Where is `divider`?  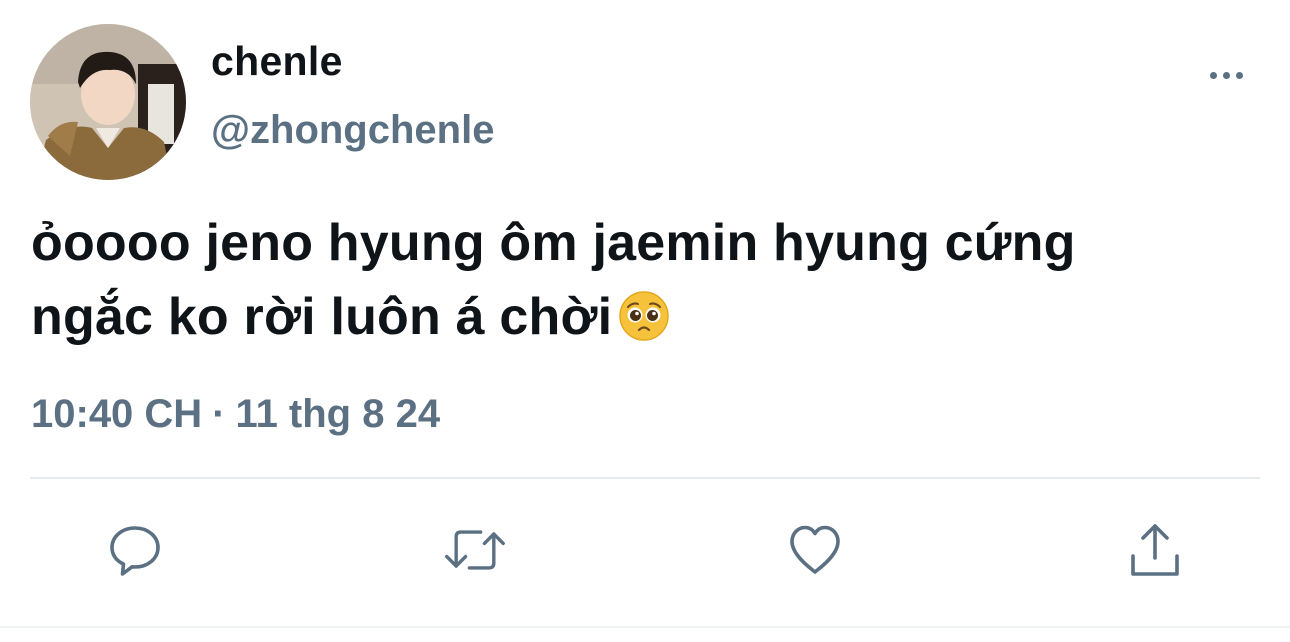 divider is located at coordinates (645, 478).